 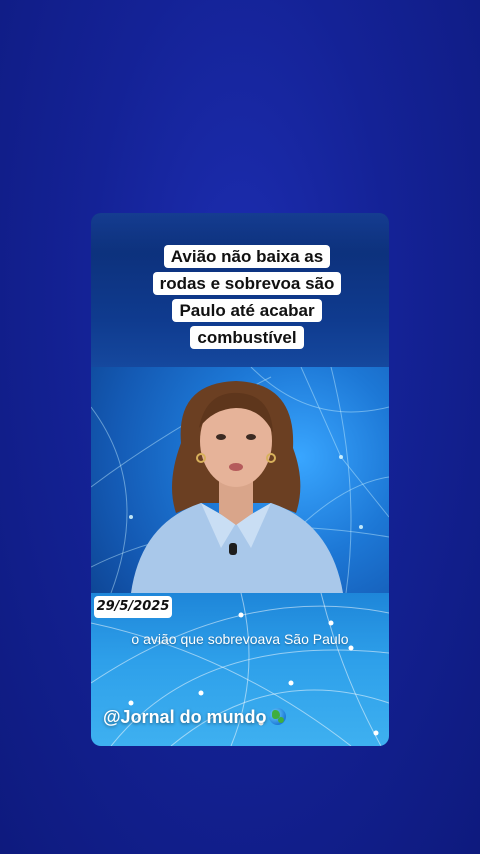 I want to click on subtitle-caption: o avião que sobrevoava São Paulo, so click(x=240, y=639).